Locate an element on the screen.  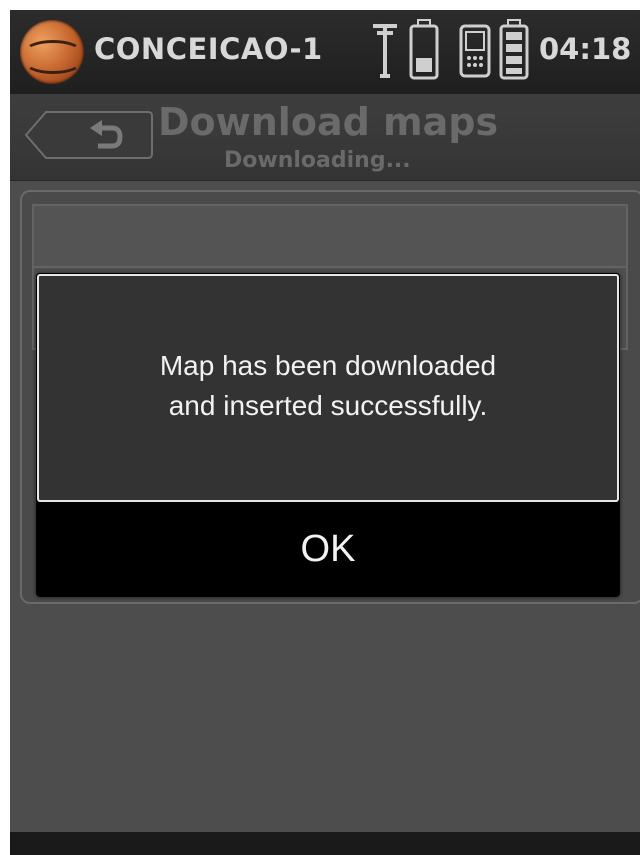
controller-battery-icon is located at coordinates (514, 49).